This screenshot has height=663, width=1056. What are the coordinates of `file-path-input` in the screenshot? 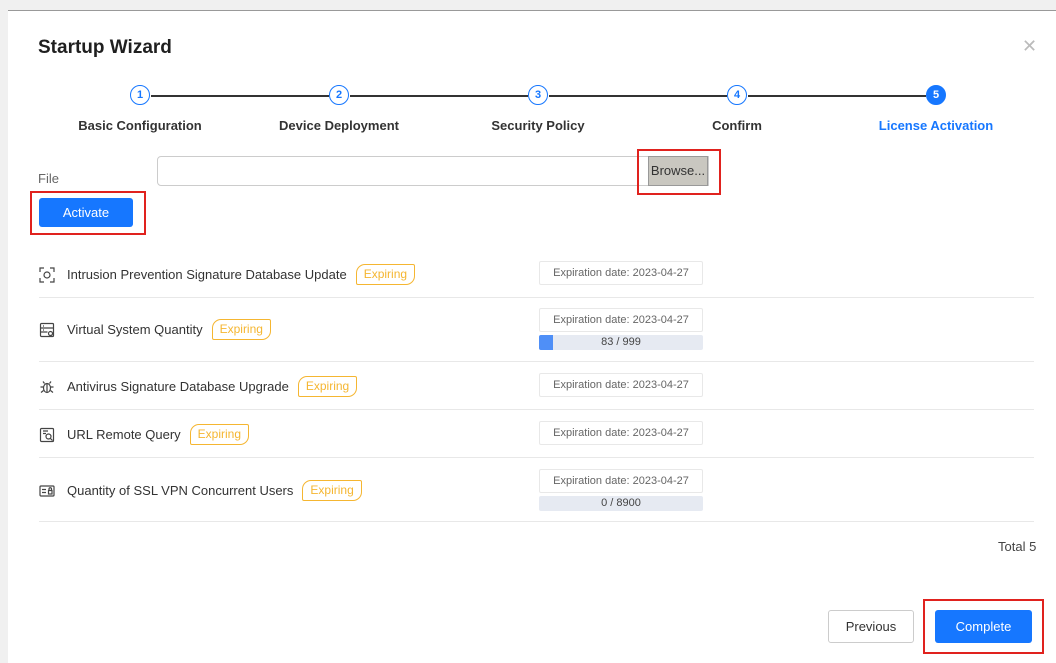 It's located at (433, 171).